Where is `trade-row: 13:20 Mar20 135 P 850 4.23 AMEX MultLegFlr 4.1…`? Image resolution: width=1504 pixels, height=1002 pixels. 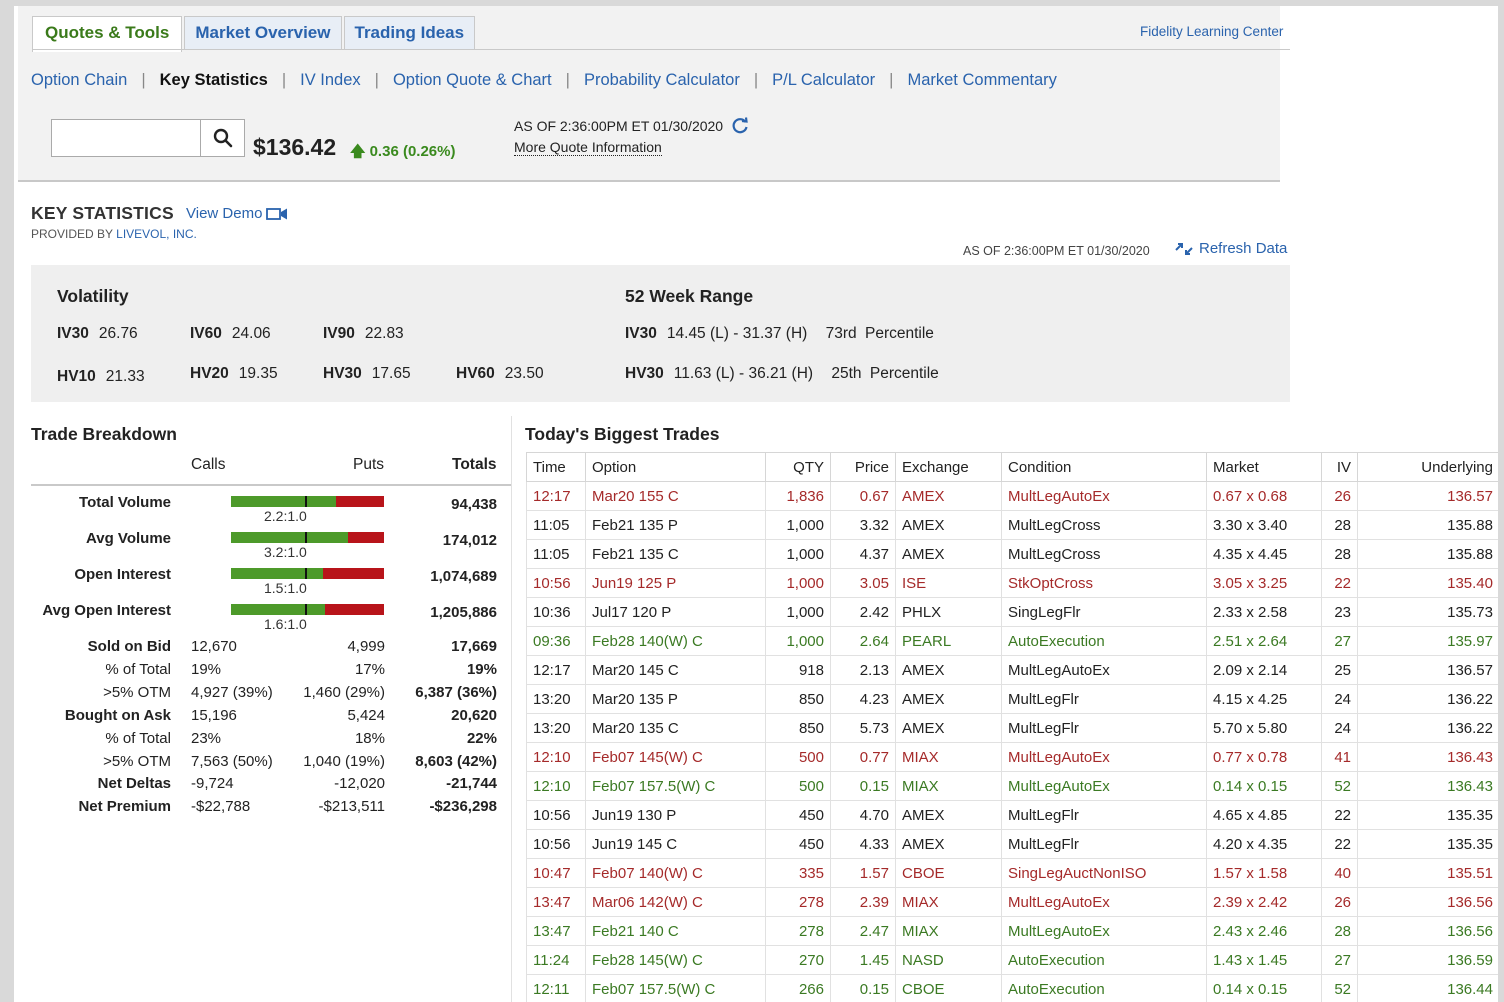
trade-row: 13:20 Mar20 135 P 850 4.23 AMEX MultLegFlr 4.1… is located at coordinates (1012, 699).